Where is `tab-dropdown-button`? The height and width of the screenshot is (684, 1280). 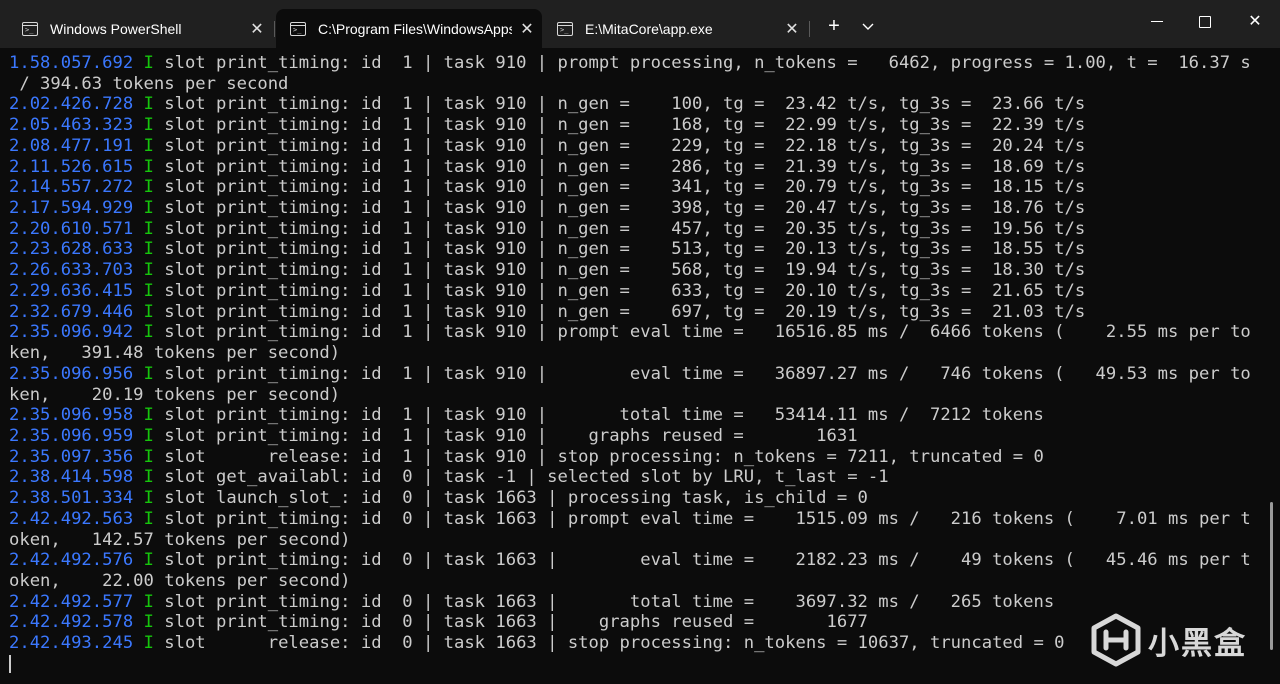 tab-dropdown-button is located at coordinates (868, 26).